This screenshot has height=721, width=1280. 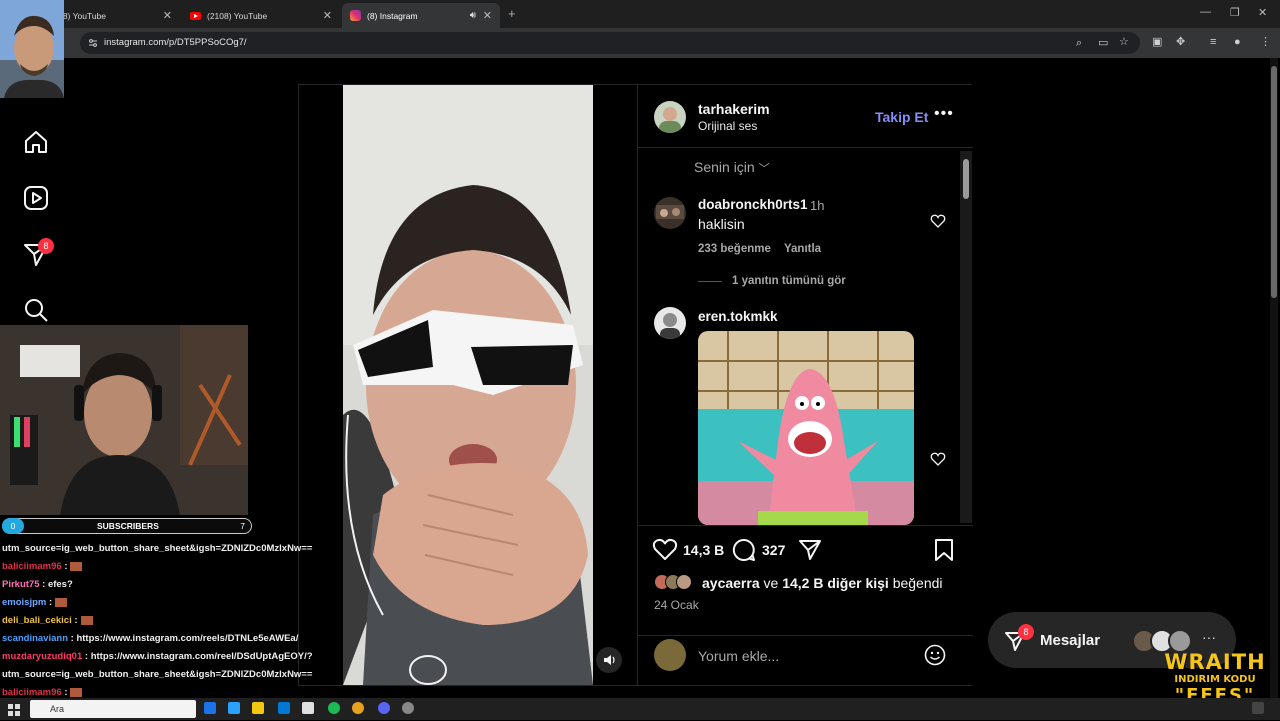 I want to click on more-conversations-icon: ···, so click(x=1209, y=637).